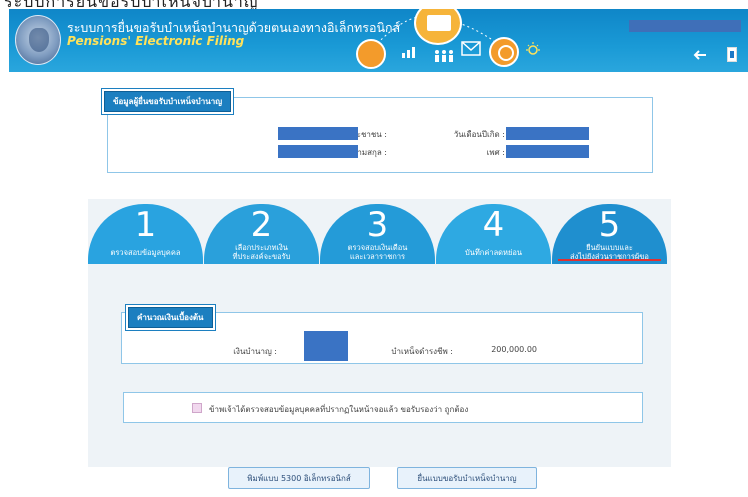  Describe the element at coordinates (495, 152) in the screenshot. I see `gender-label: เพศ :` at that location.